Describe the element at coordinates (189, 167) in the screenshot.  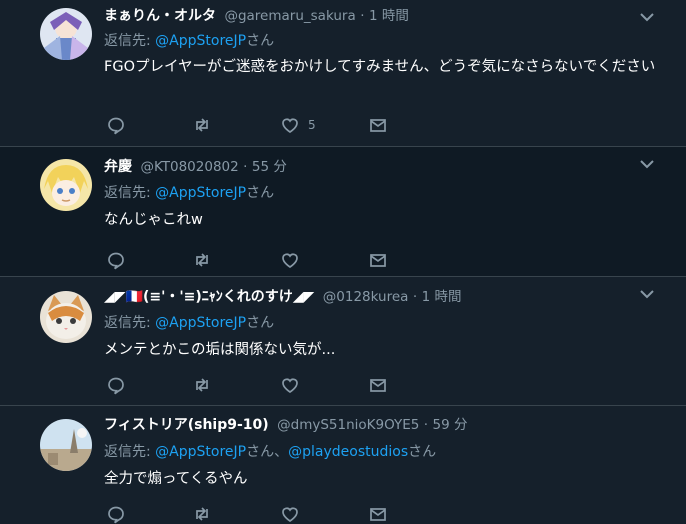
I see `user-handle: @KT08020802` at that location.